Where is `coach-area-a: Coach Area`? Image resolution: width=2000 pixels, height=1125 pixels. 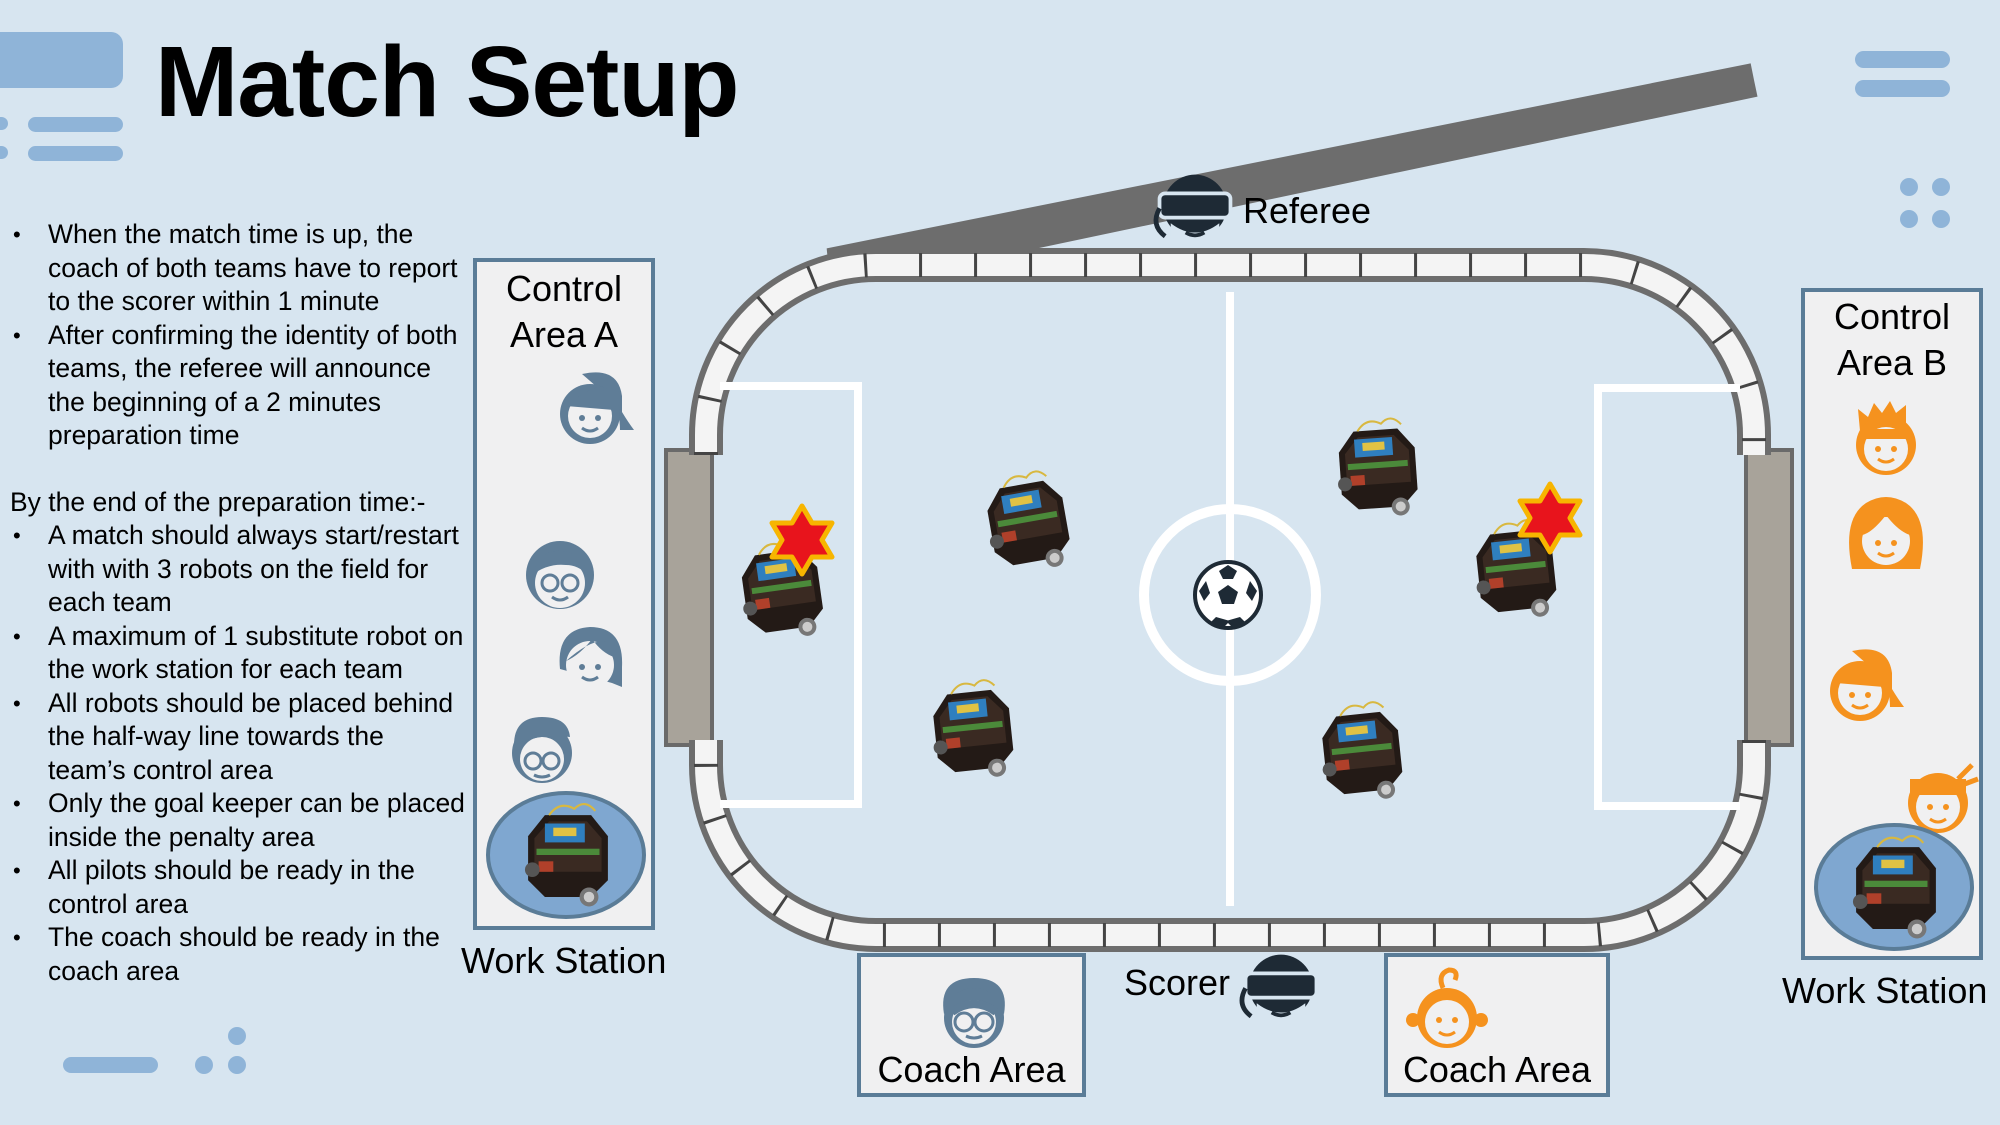
coach-area-a: Coach Area is located at coordinates (971, 1025).